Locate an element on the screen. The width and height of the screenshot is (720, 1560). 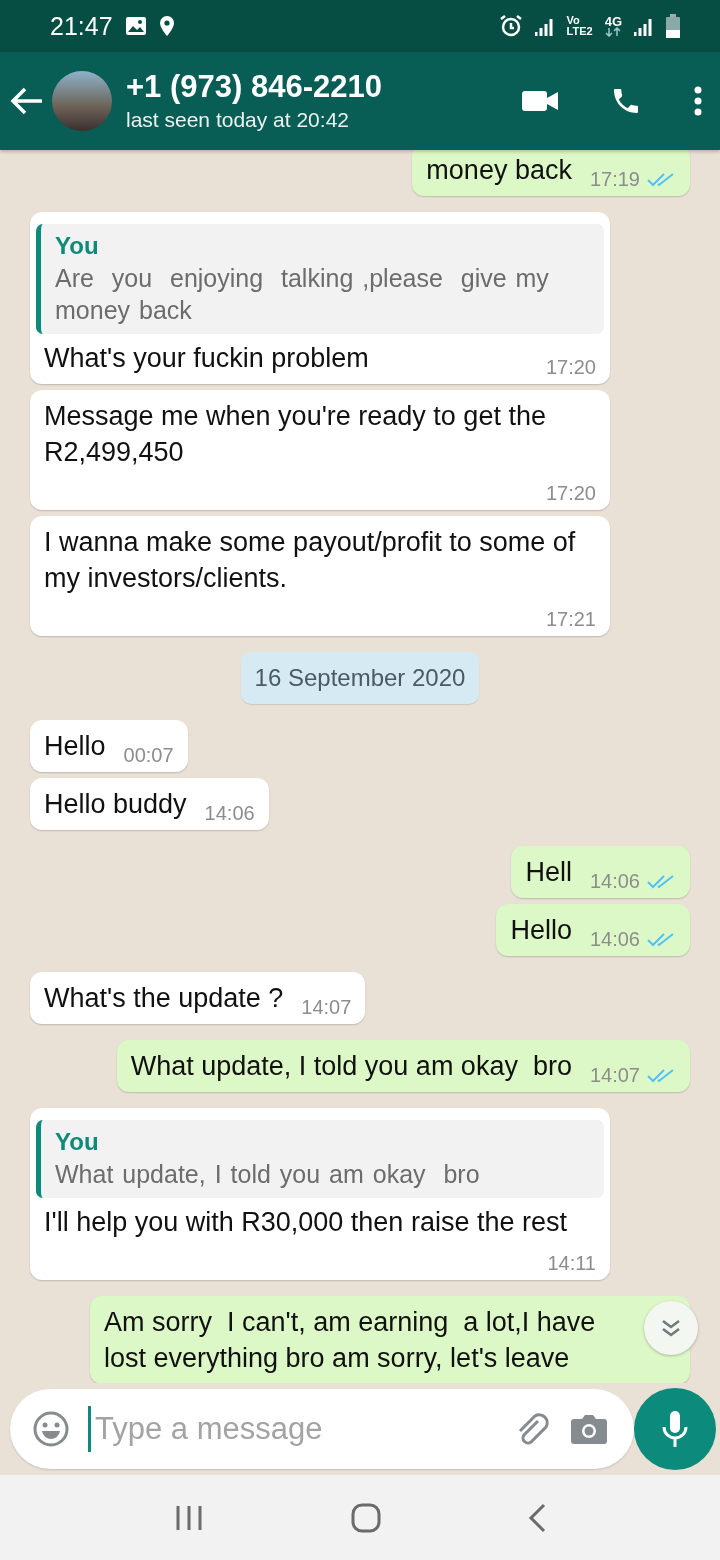
network-label: 4G is located at coordinates (613, 21).